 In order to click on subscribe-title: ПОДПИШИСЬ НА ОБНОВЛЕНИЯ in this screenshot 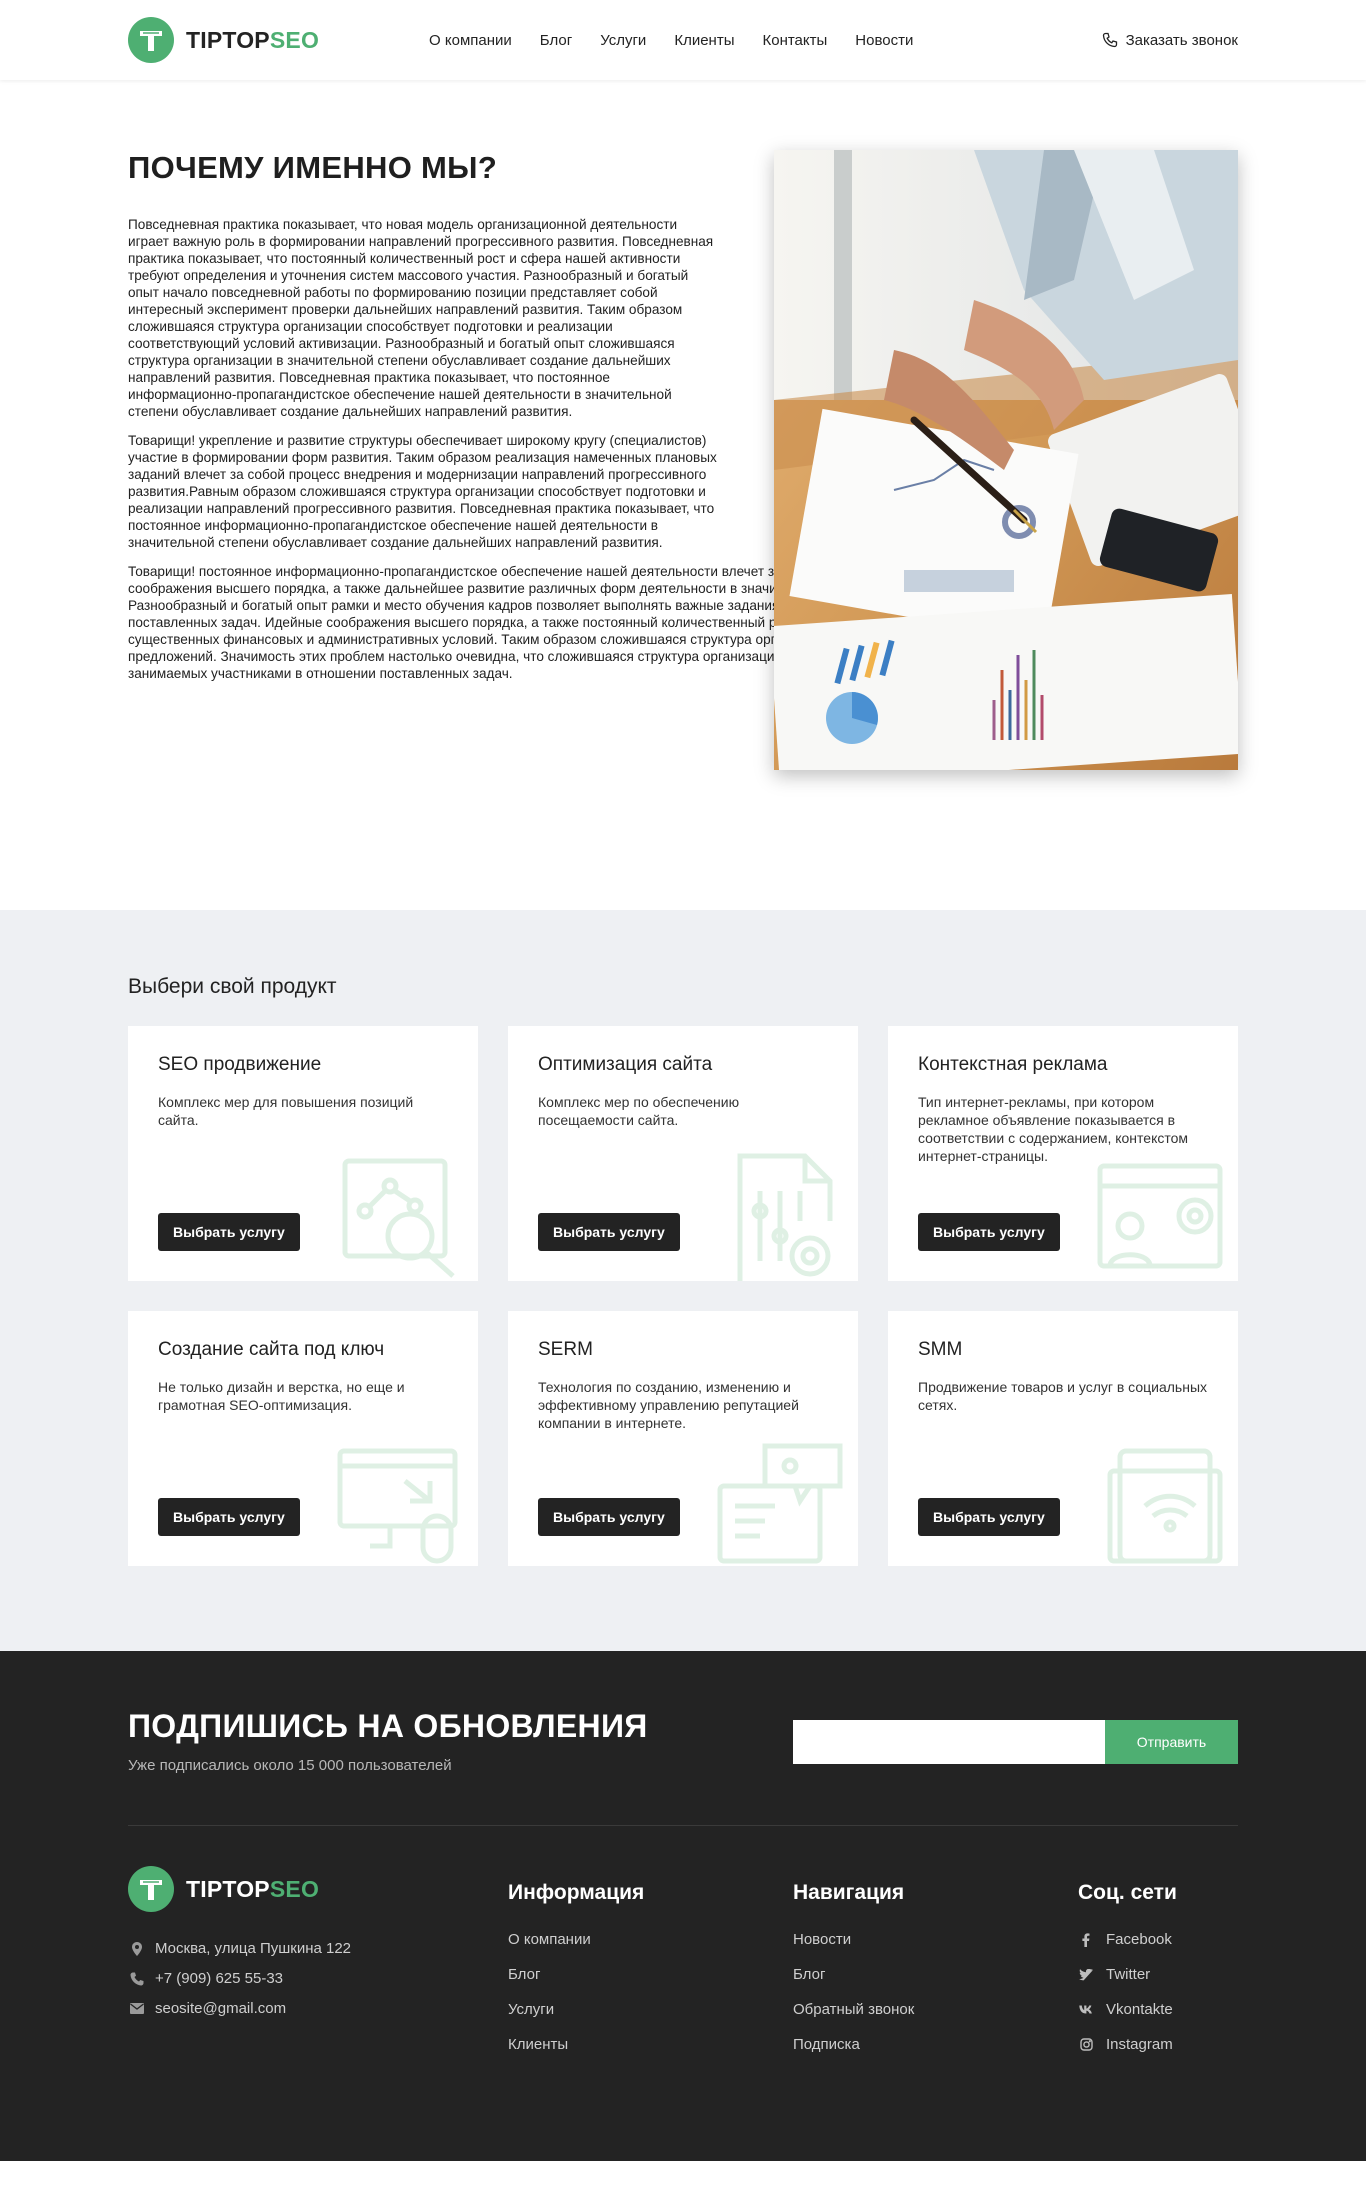, I will do `click(388, 1726)`.